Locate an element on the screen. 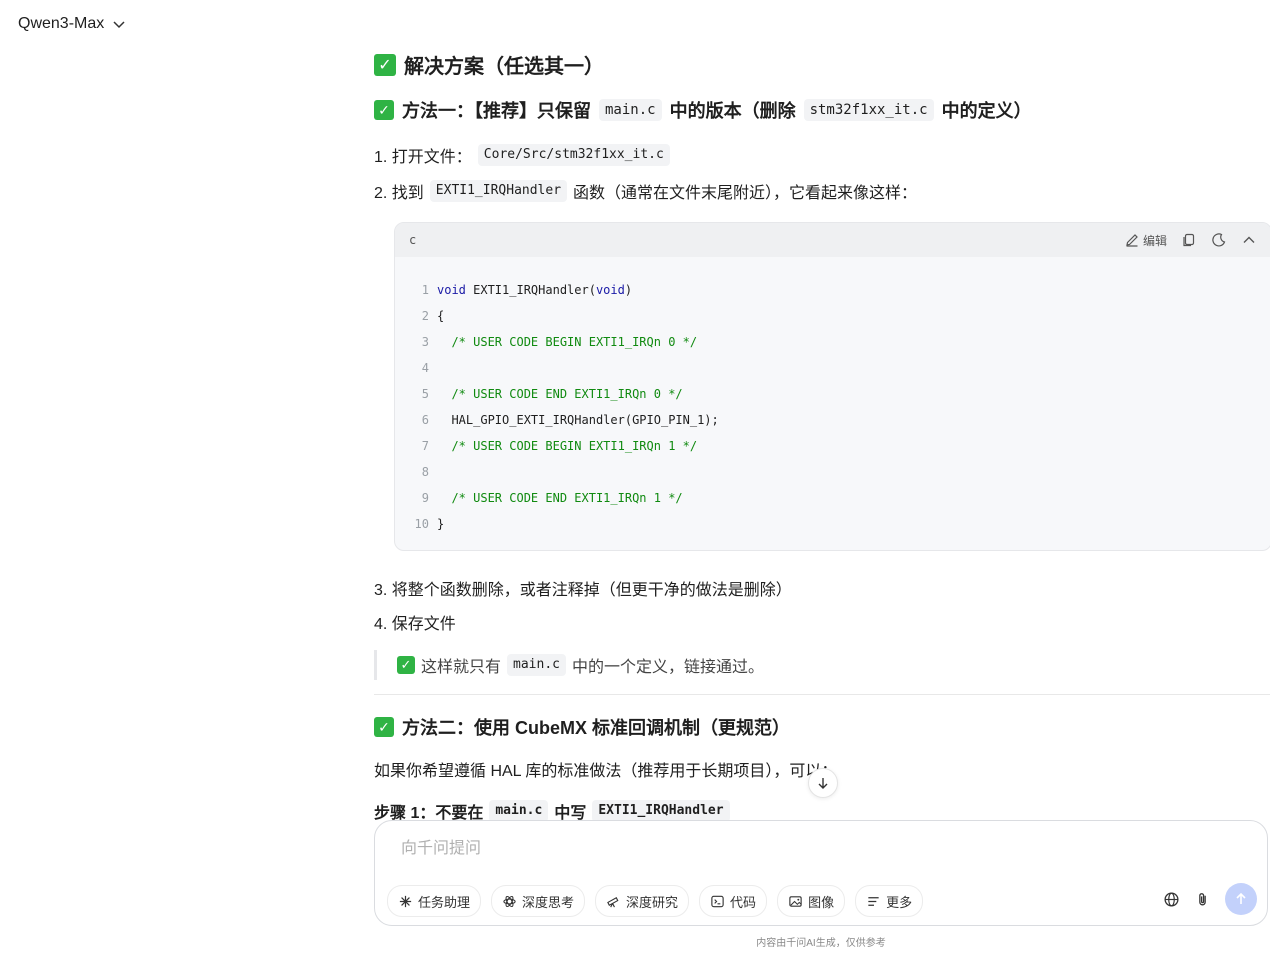 The height and width of the screenshot is (956, 1282). code-line: 8 is located at coordinates (425, 472).